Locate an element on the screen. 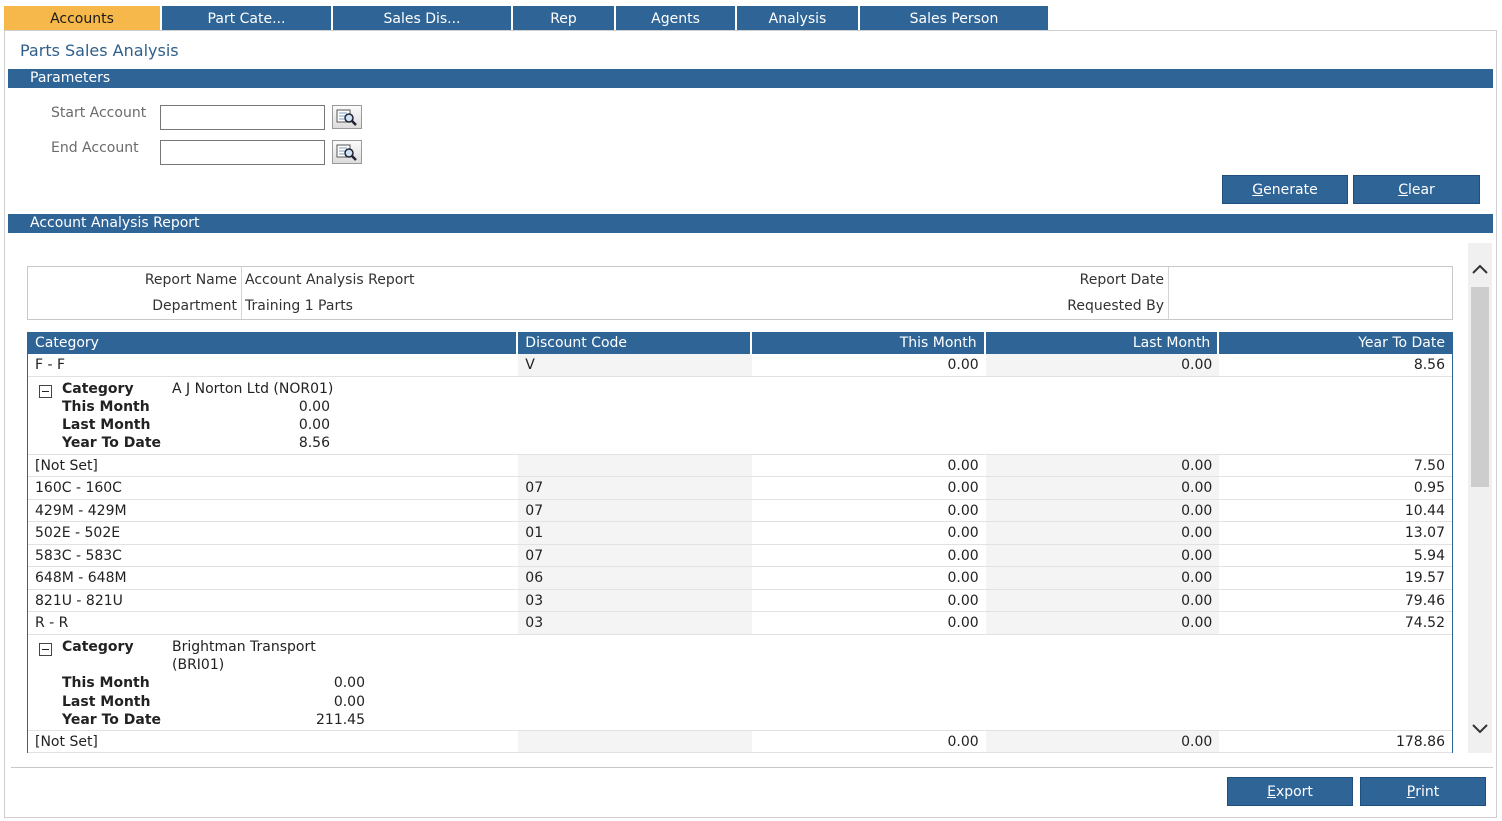 The image size is (1502, 821). group-category-value: Brightman Transport is located at coordinates (244, 646).